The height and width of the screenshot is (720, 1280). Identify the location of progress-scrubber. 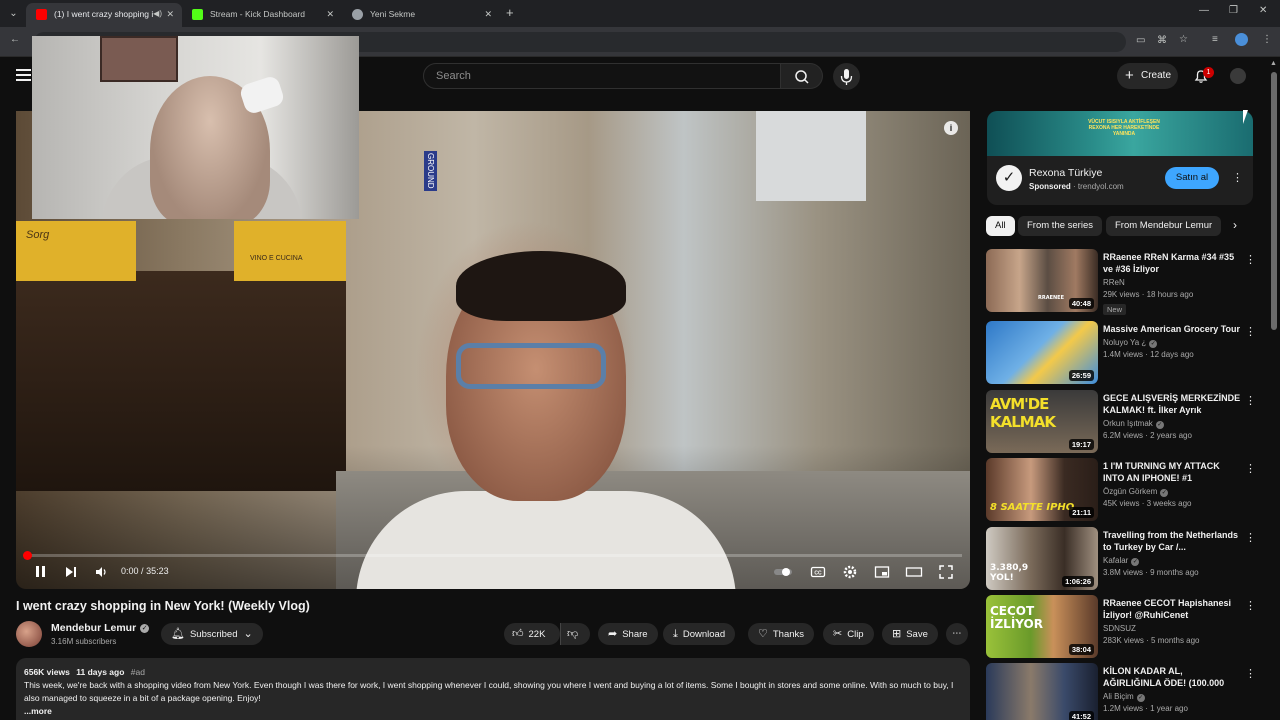
(27, 555).